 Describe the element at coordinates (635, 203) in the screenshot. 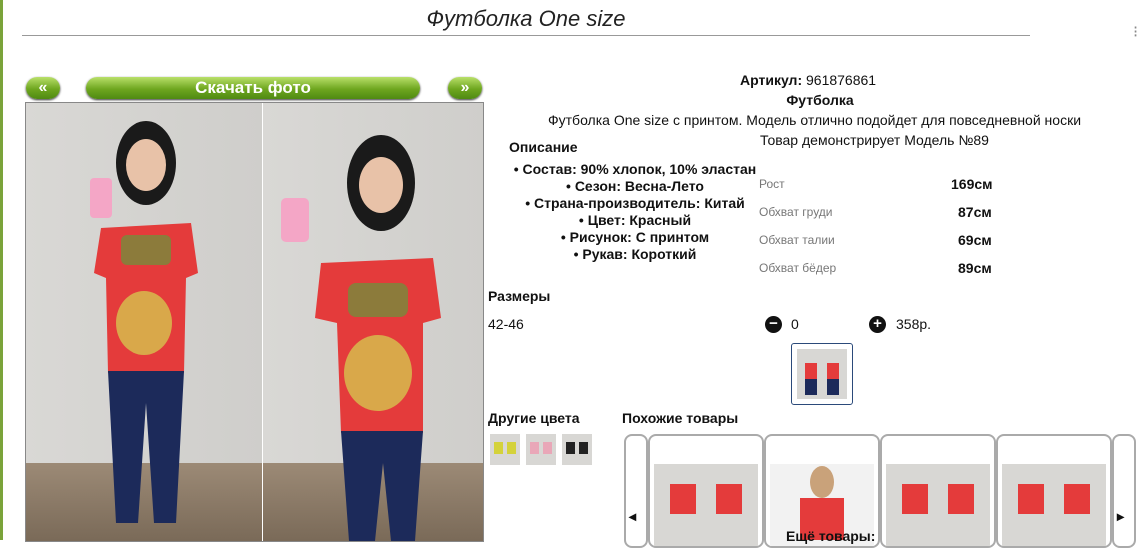

I see `property-item: • Страна-производитель: Китай` at that location.